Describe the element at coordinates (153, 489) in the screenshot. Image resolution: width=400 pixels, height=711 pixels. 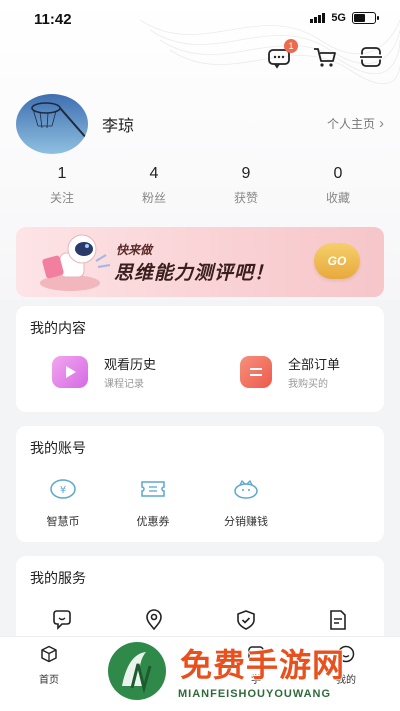
I see `coupon-icon` at that location.